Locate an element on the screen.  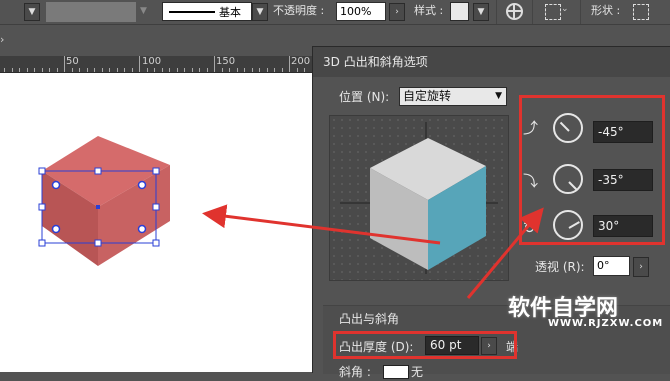
arrow-to-cube is located at coordinates (321, 224).